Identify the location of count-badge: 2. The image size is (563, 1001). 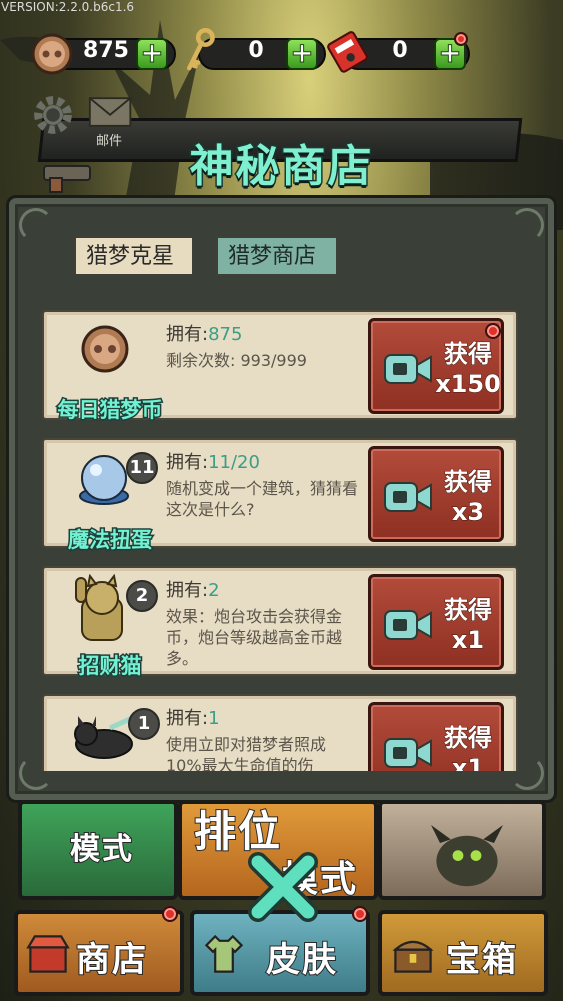
(142, 596).